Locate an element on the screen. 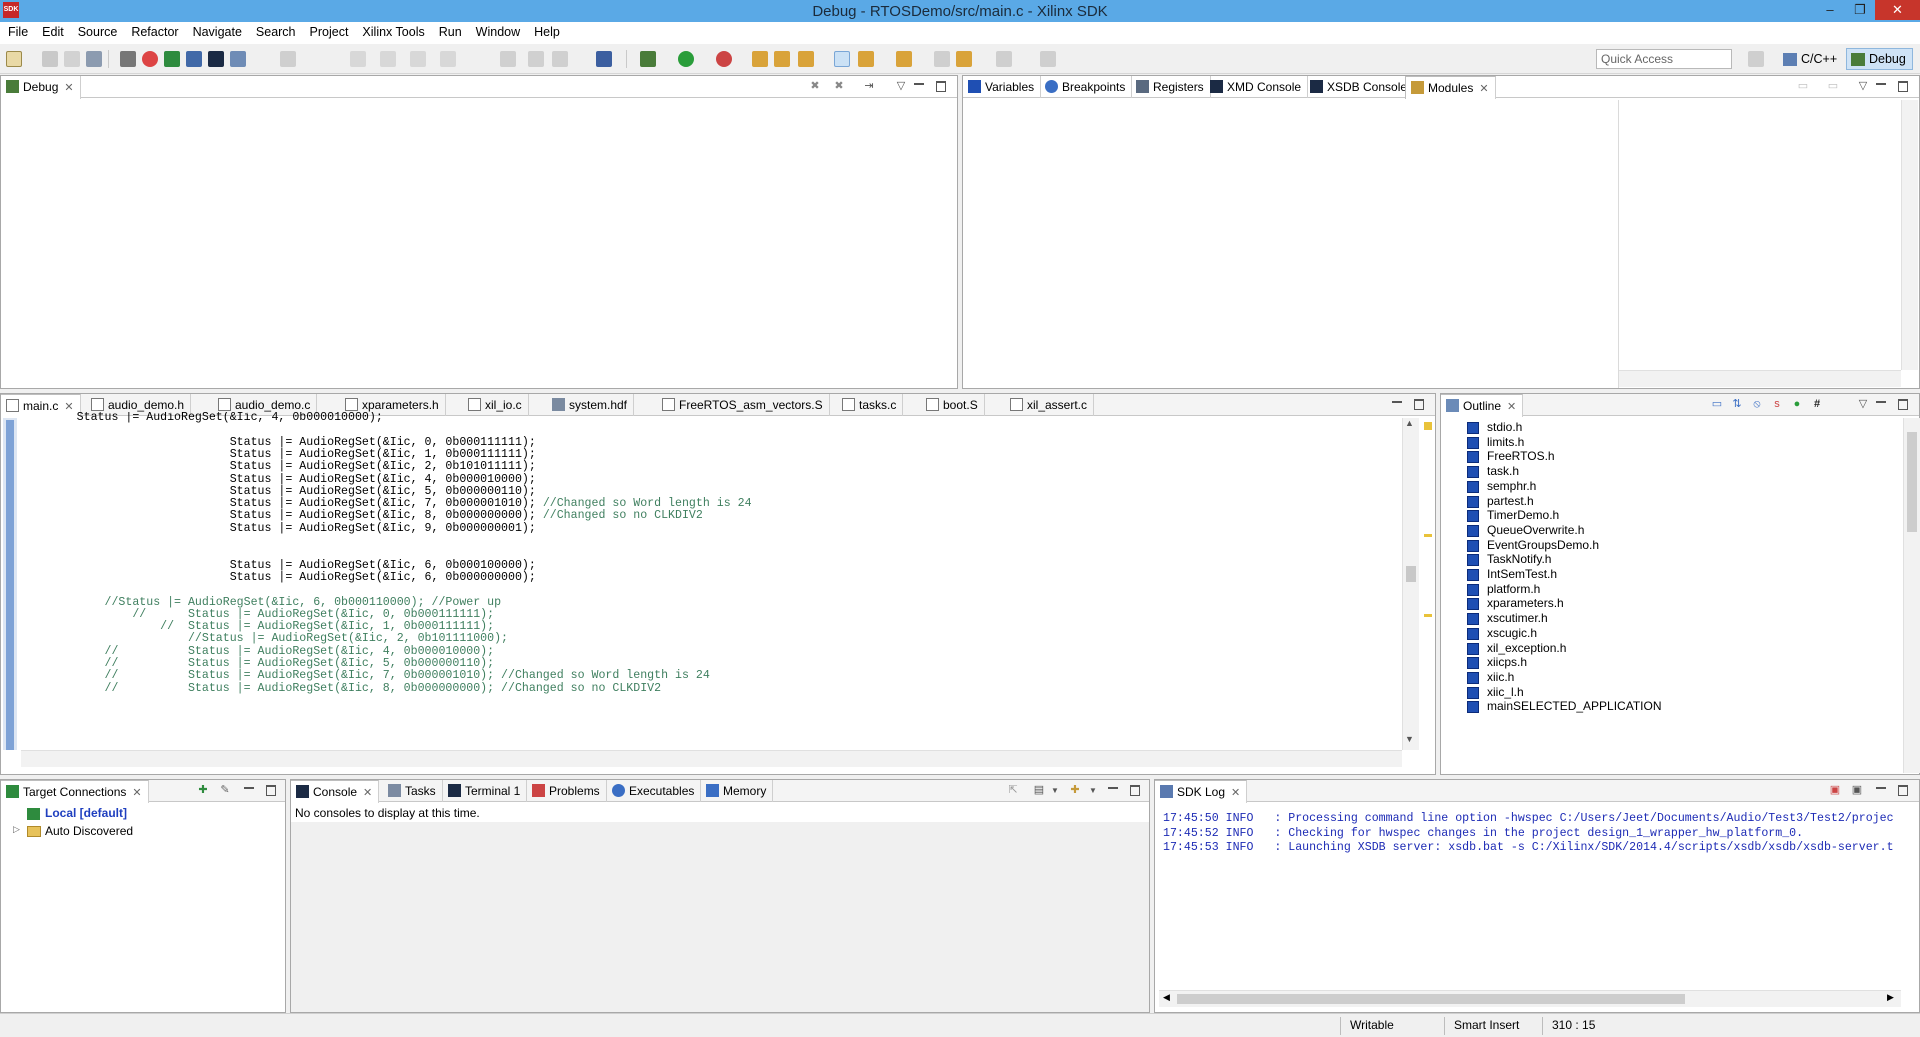  tab-xsdb-console: XSDB Console is located at coordinates (1360, 87).